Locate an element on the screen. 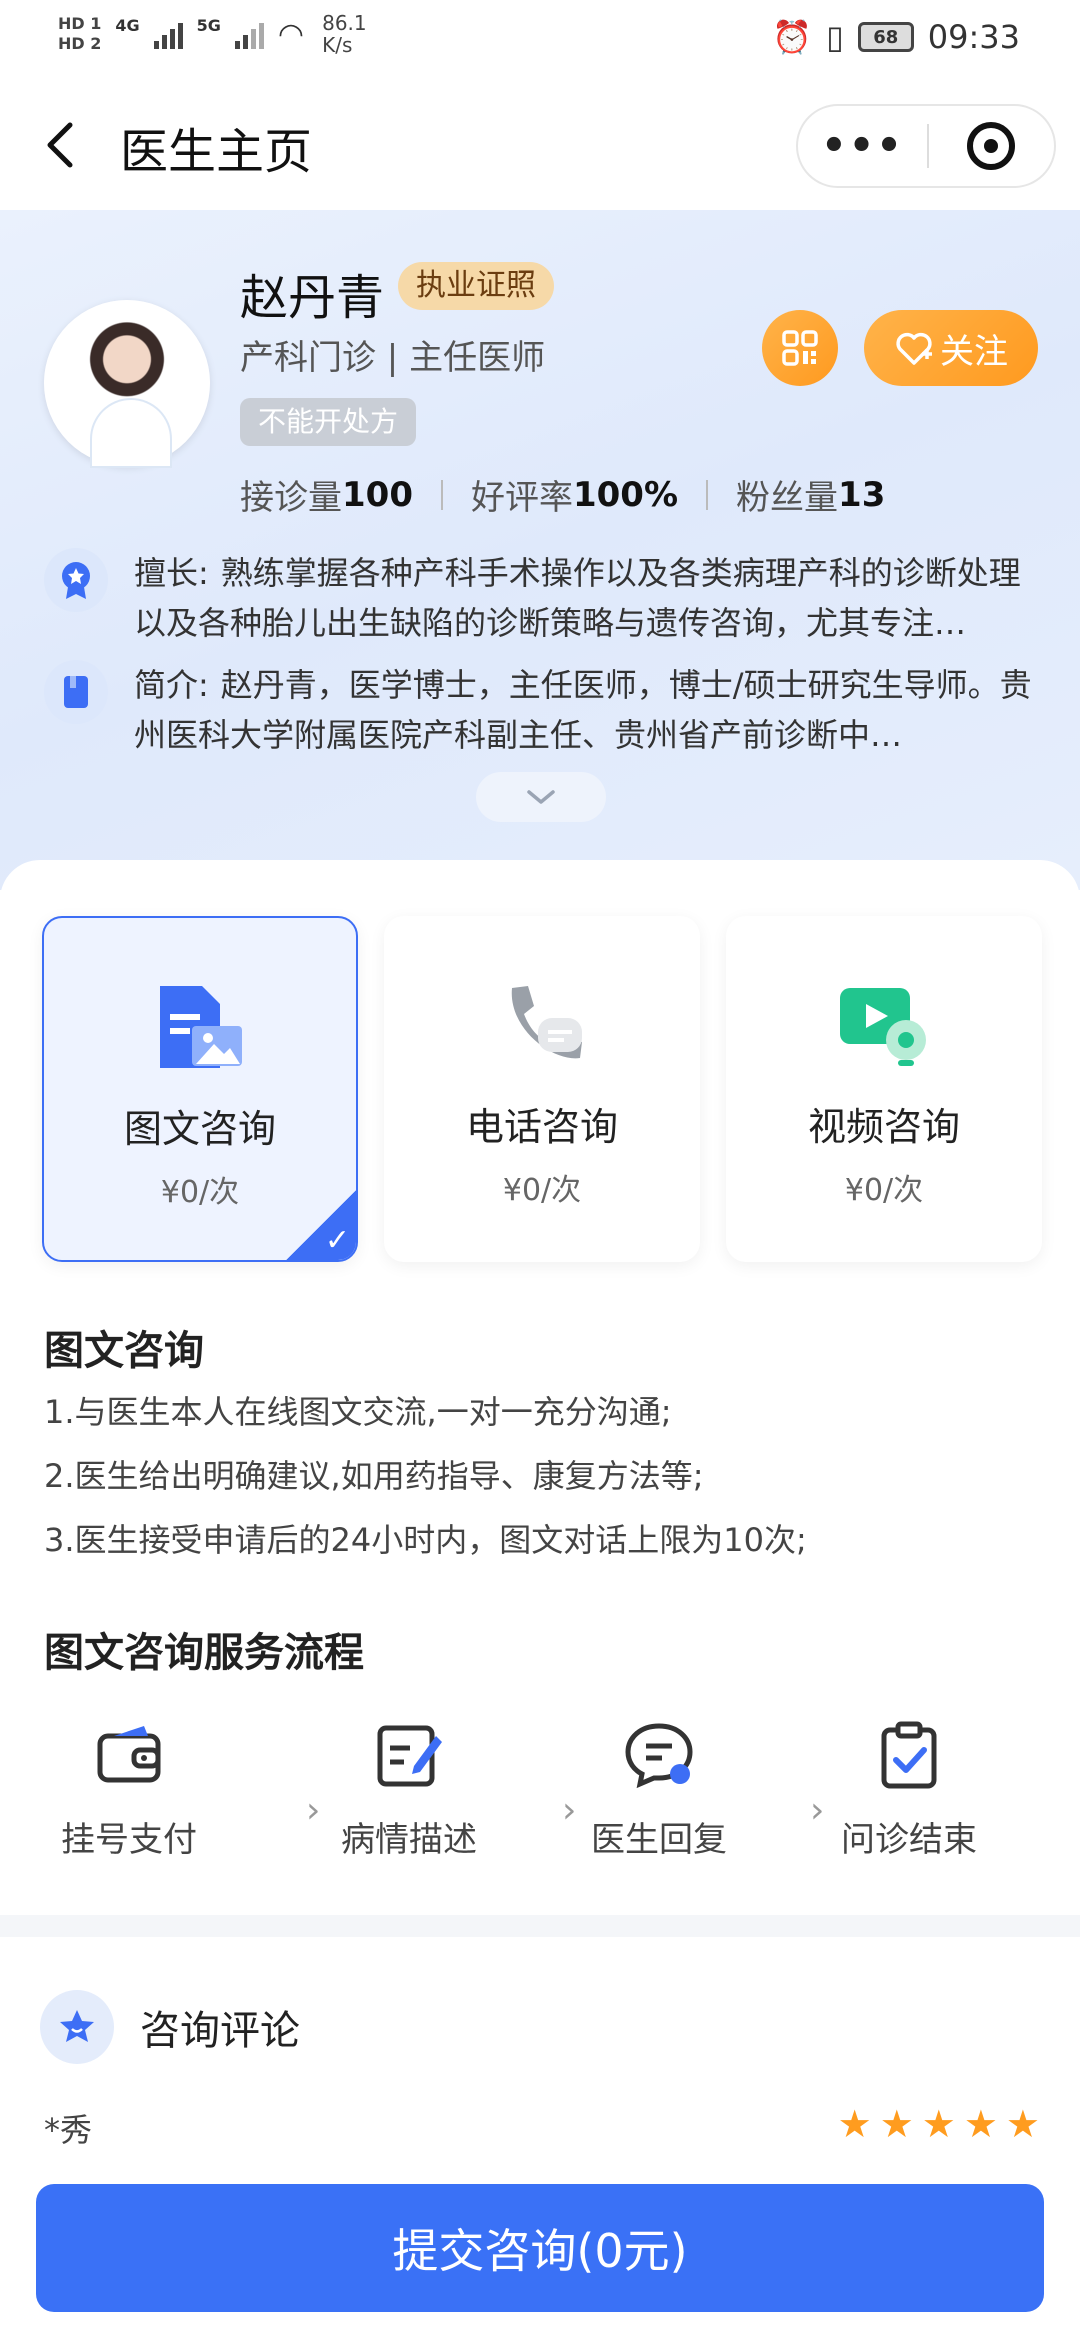 The image size is (1080, 2340). license-badge: 执业证照 is located at coordinates (476, 286).